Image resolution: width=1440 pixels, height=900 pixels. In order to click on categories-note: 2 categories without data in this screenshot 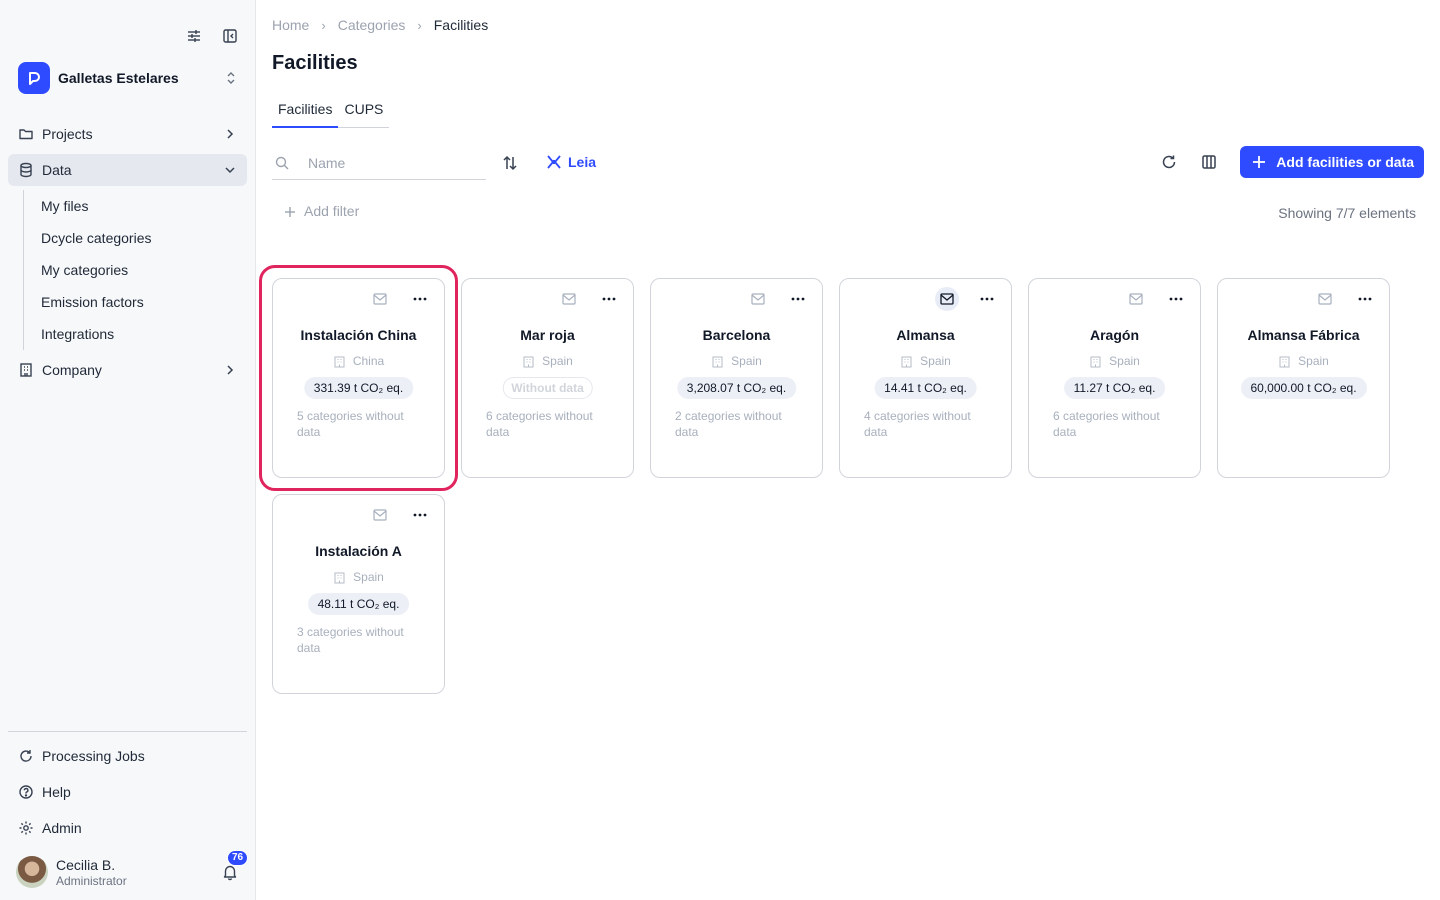, I will do `click(728, 424)`.